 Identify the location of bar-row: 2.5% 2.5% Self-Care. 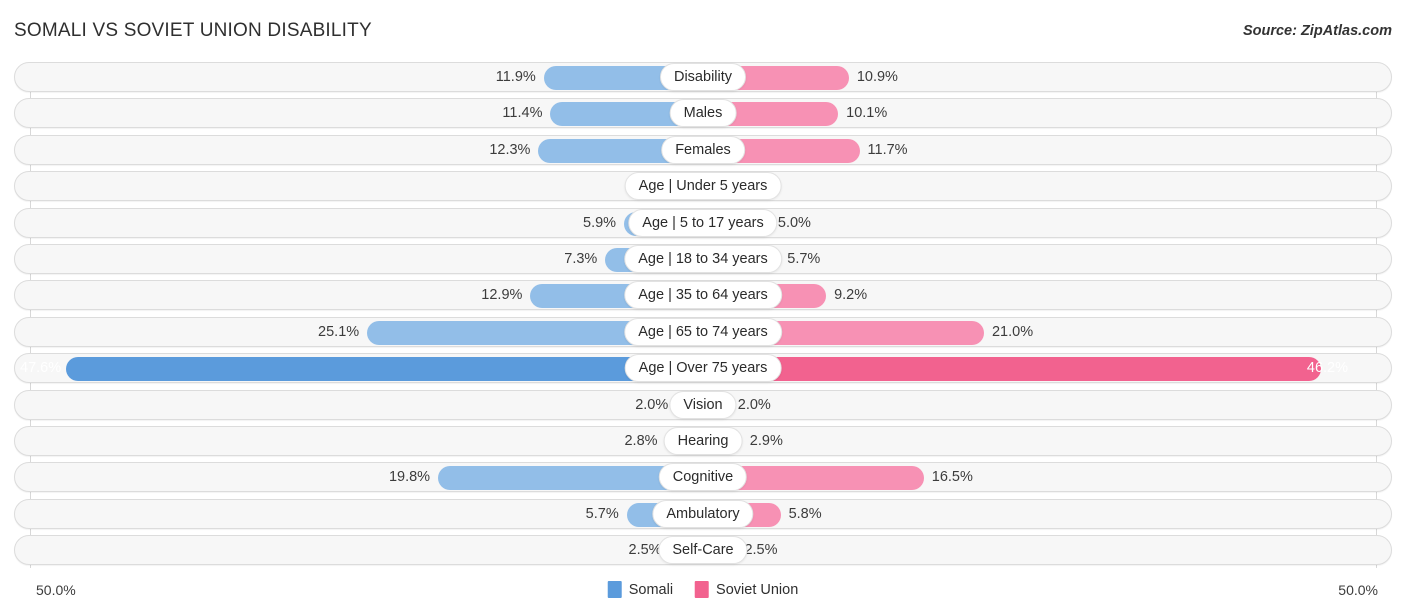
(703, 550).